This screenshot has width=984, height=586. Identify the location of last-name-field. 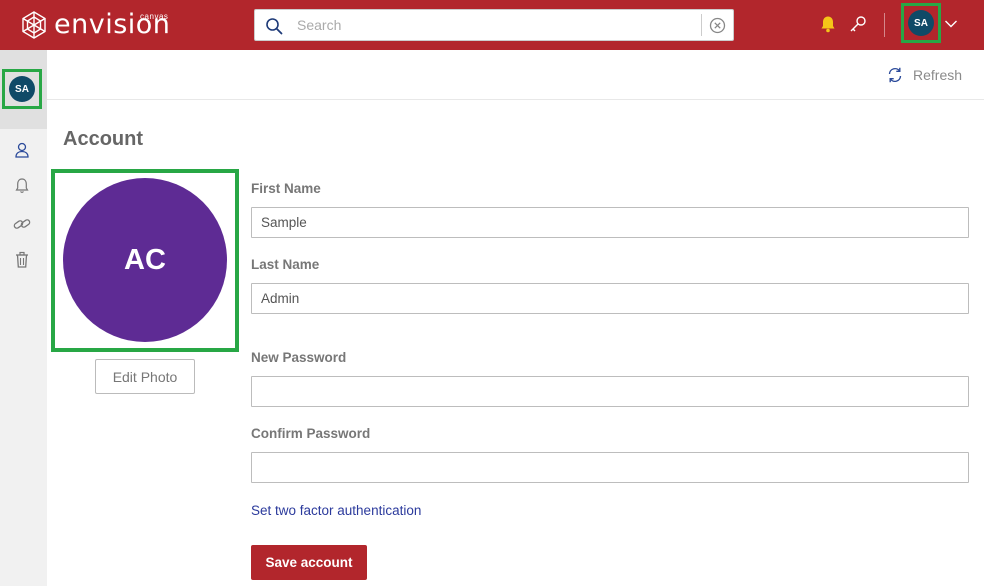
(610, 298).